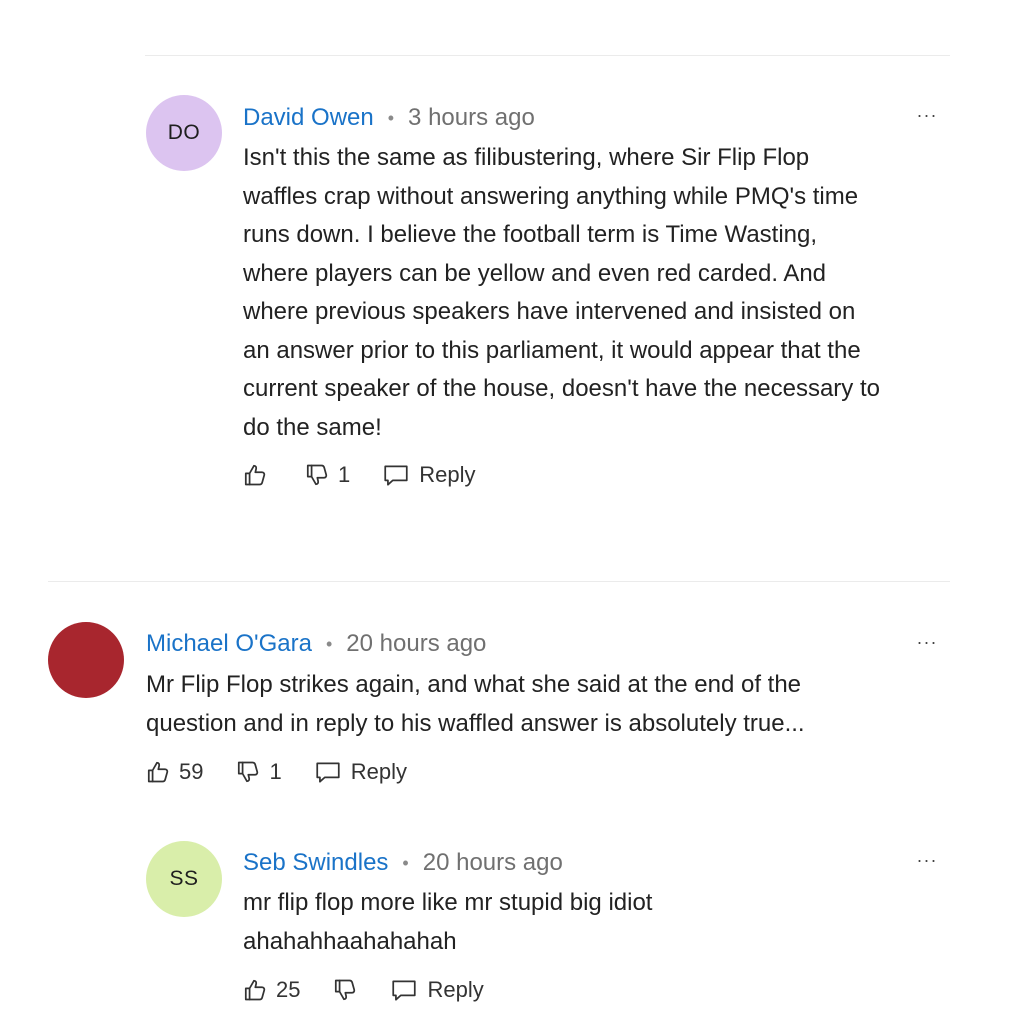  What do you see at coordinates (308, 118) in the screenshot?
I see `author-name: David Owen` at bounding box center [308, 118].